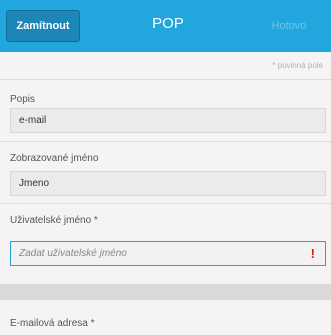  Describe the element at coordinates (312, 253) in the screenshot. I see `error-icon: !` at that location.